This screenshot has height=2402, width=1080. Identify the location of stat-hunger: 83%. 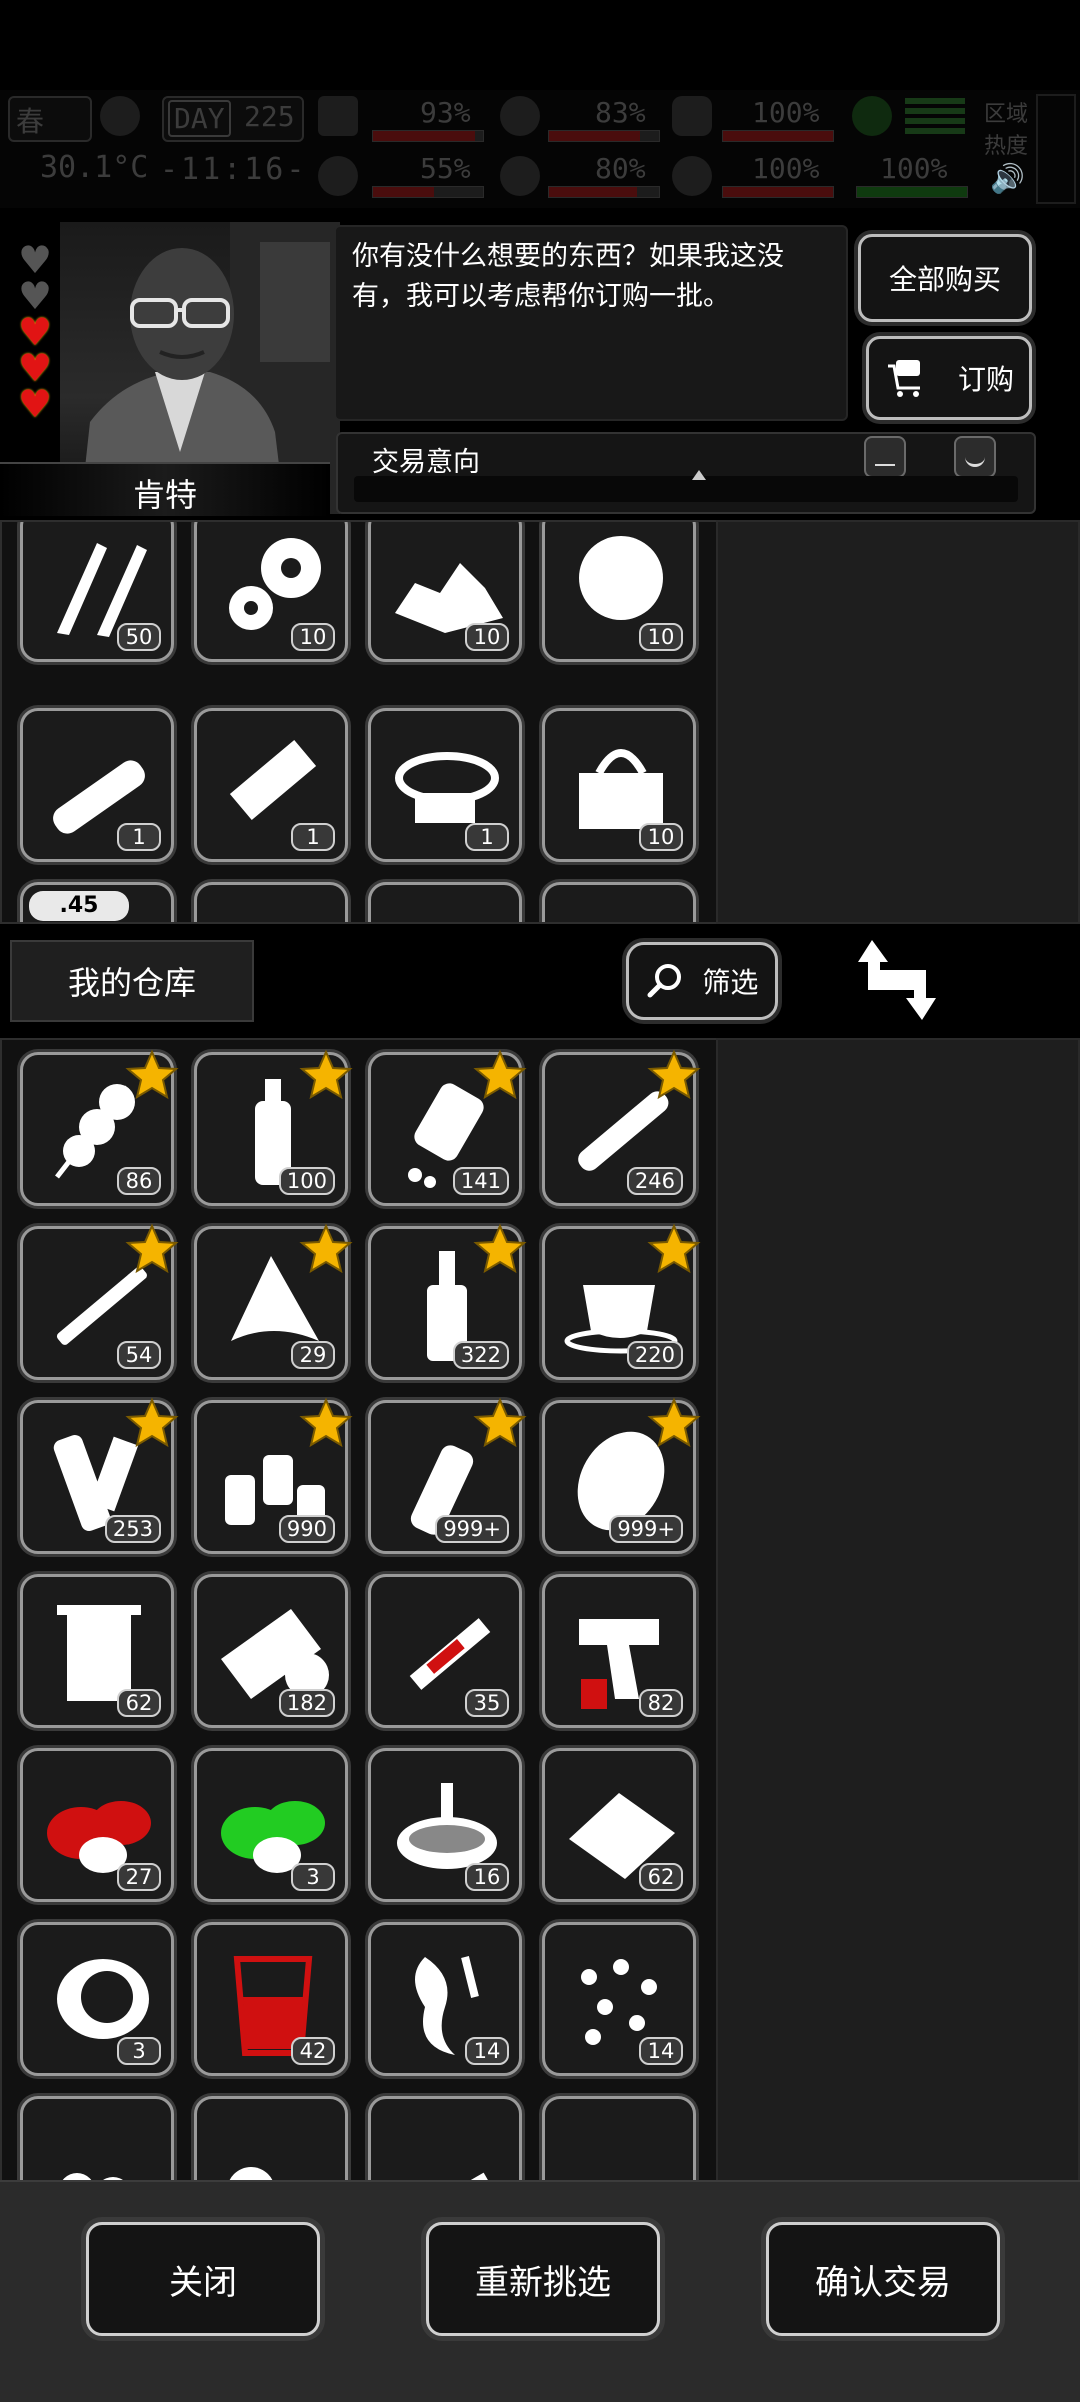
(620, 112).